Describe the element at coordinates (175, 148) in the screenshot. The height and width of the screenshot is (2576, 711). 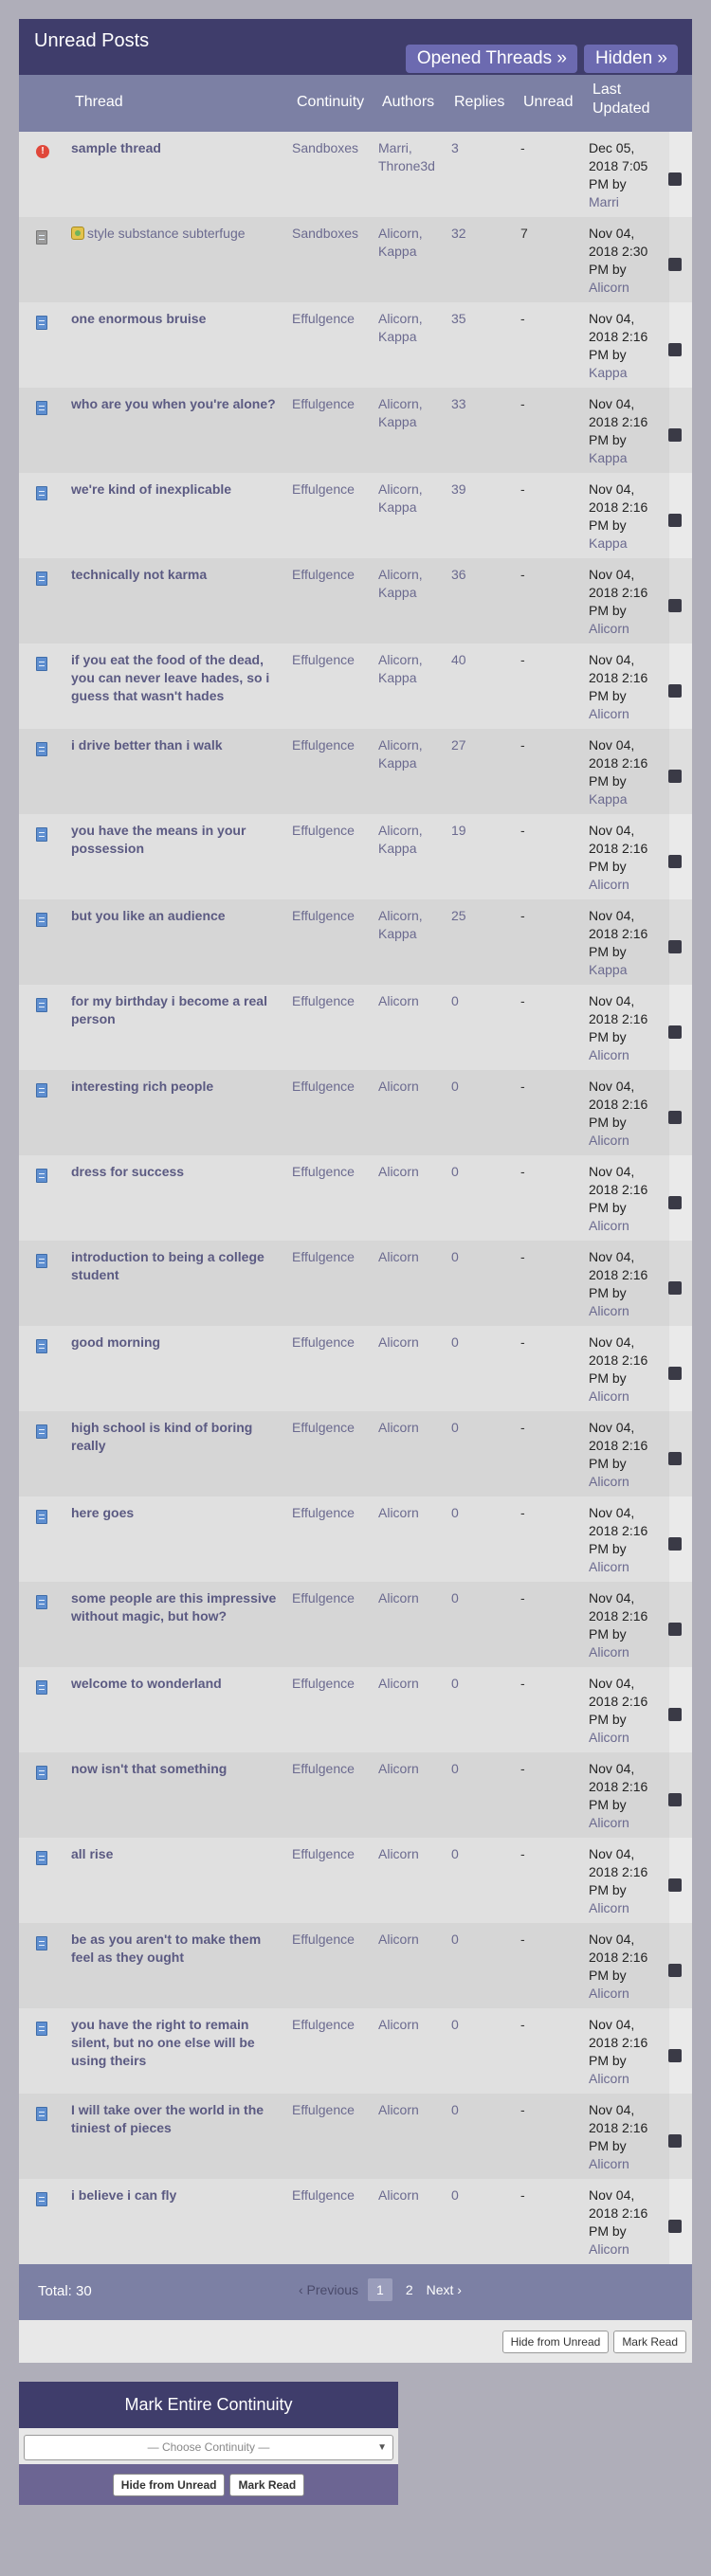
I see `thread-link: sample thread` at that location.